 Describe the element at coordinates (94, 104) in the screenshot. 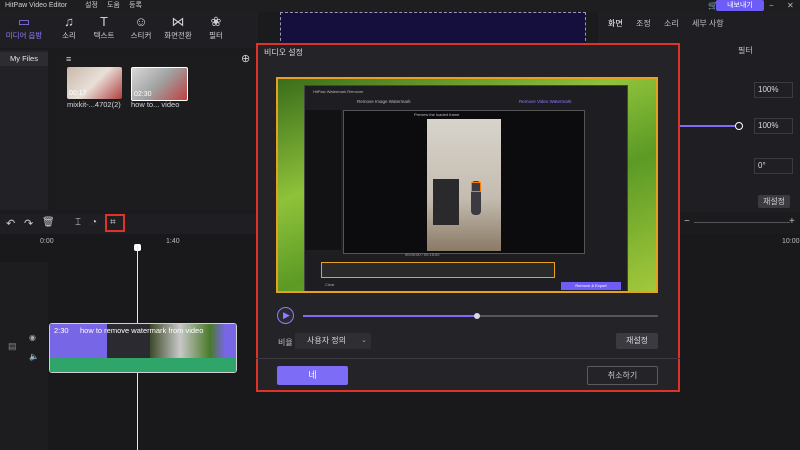

I see `media-name-1: mixkit-...4702(2)` at that location.